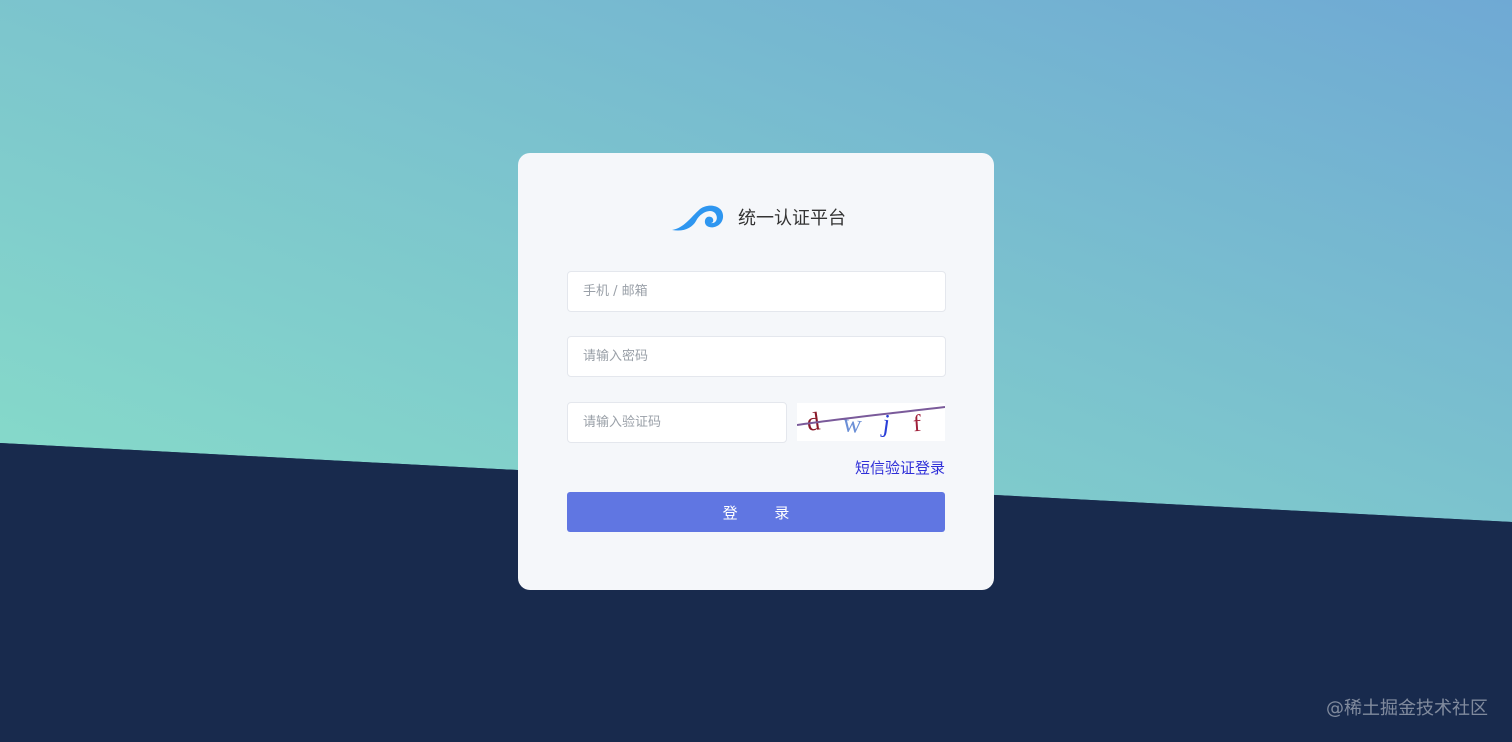 This screenshot has height=742, width=1512. What do you see at coordinates (852, 423) in the screenshot?
I see `captcha-char-2: w` at bounding box center [852, 423].